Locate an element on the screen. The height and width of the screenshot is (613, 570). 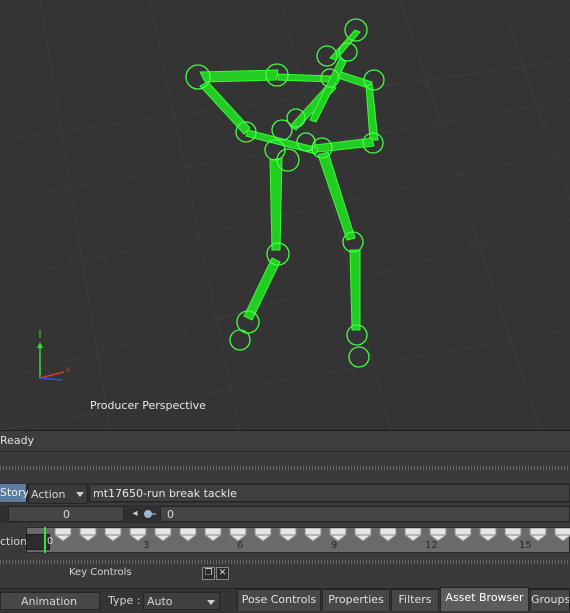
animation-label: Animation is located at coordinates (49, 601).